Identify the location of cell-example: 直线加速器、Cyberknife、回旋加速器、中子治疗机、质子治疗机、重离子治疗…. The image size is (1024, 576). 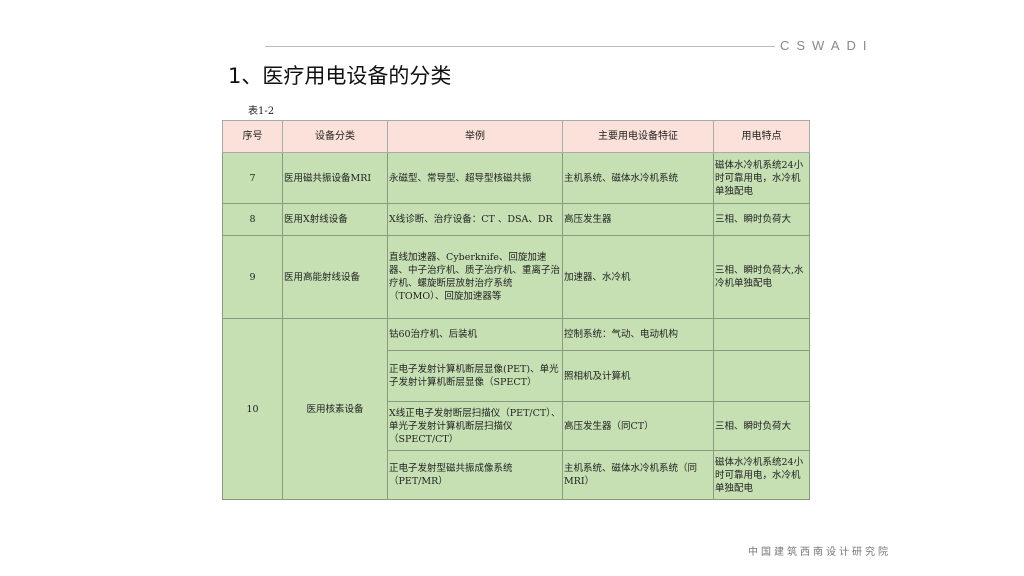
(475, 277).